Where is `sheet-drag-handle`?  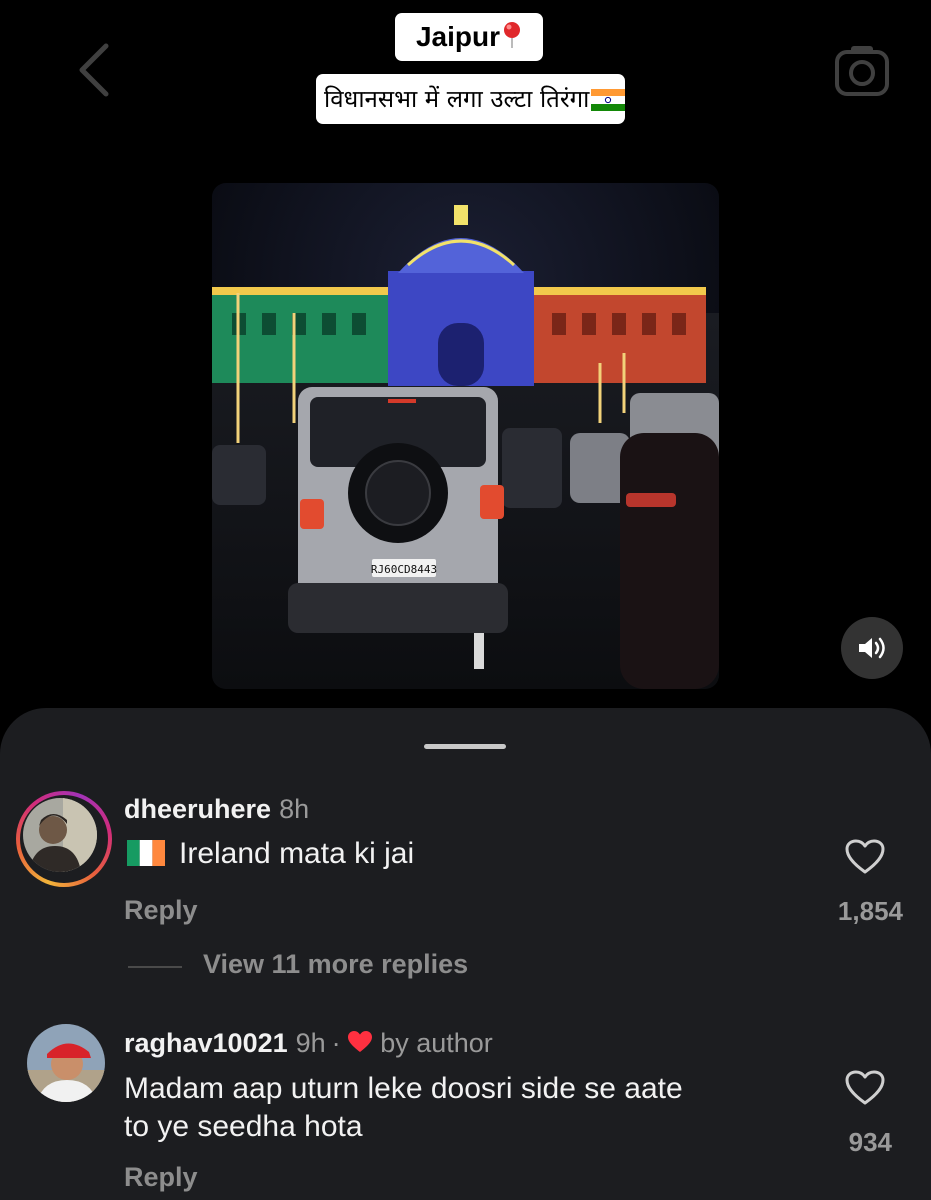 sheet-drag-handle is located at coordinates (465, 746).